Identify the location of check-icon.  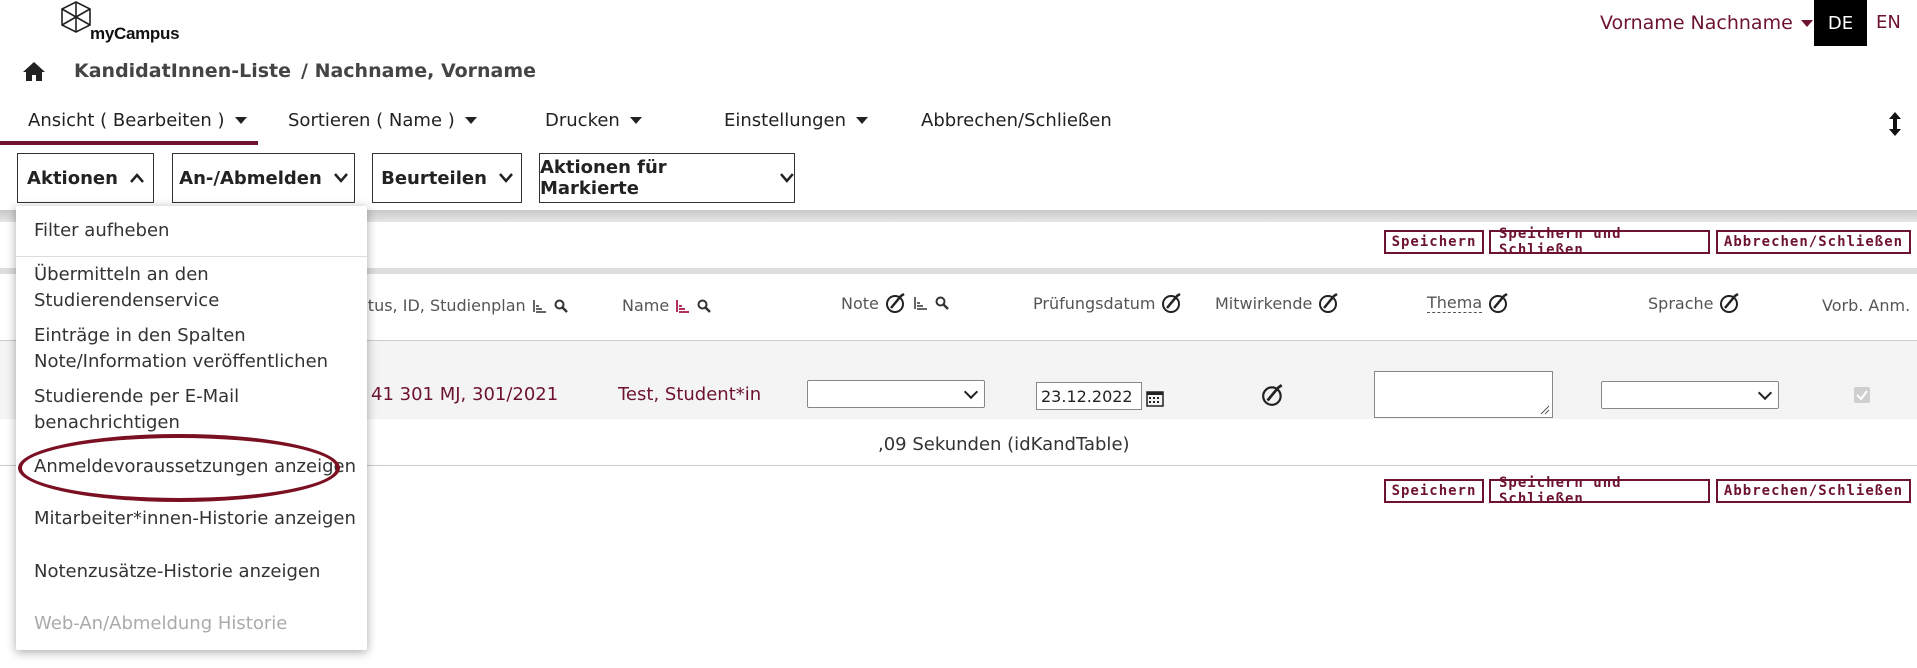
(1862, 395).